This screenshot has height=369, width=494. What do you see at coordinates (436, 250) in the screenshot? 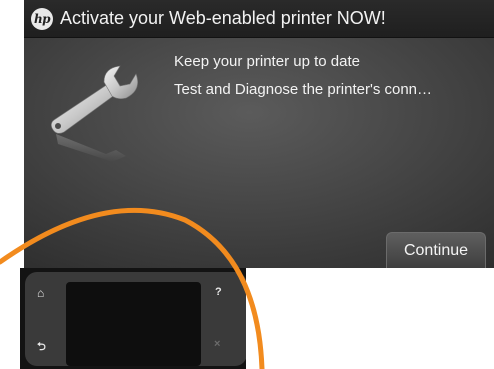
I see `continue-button: Continue` at bounding box center [436, 250].